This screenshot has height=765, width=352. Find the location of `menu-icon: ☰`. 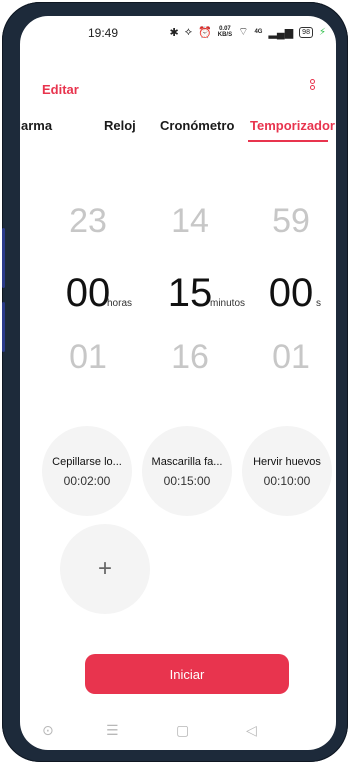

menu-icon: ☰ is located at coordinates (112, 730).